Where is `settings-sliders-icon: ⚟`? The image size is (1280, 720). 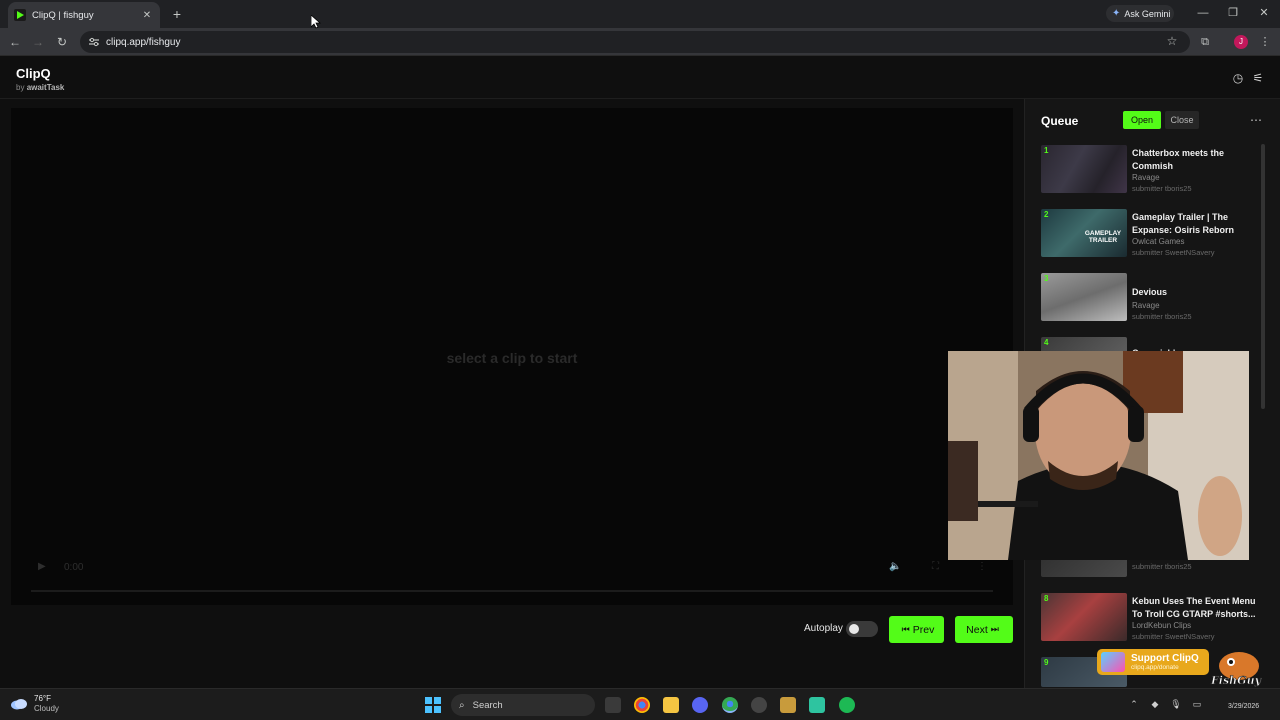 settings-sliders-icon: ⚟ is located at coordinates (1258, 78).